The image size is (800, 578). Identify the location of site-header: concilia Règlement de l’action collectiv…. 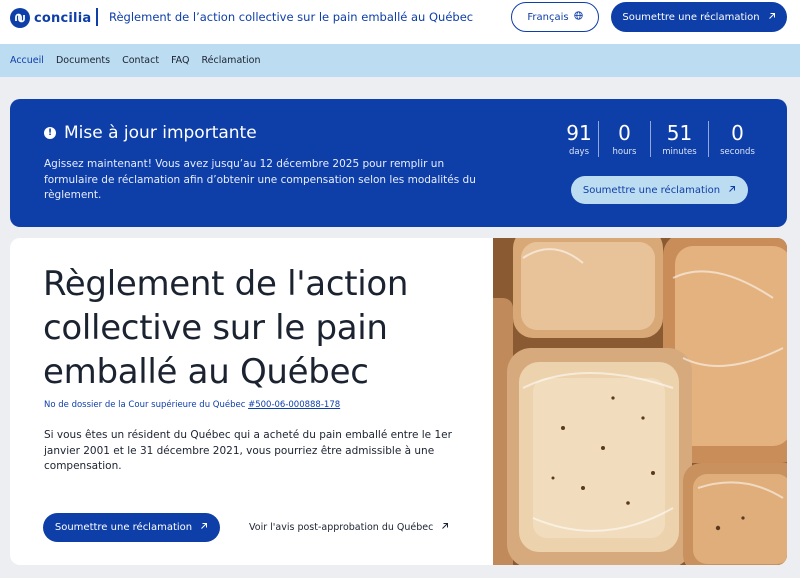
(400, 22).